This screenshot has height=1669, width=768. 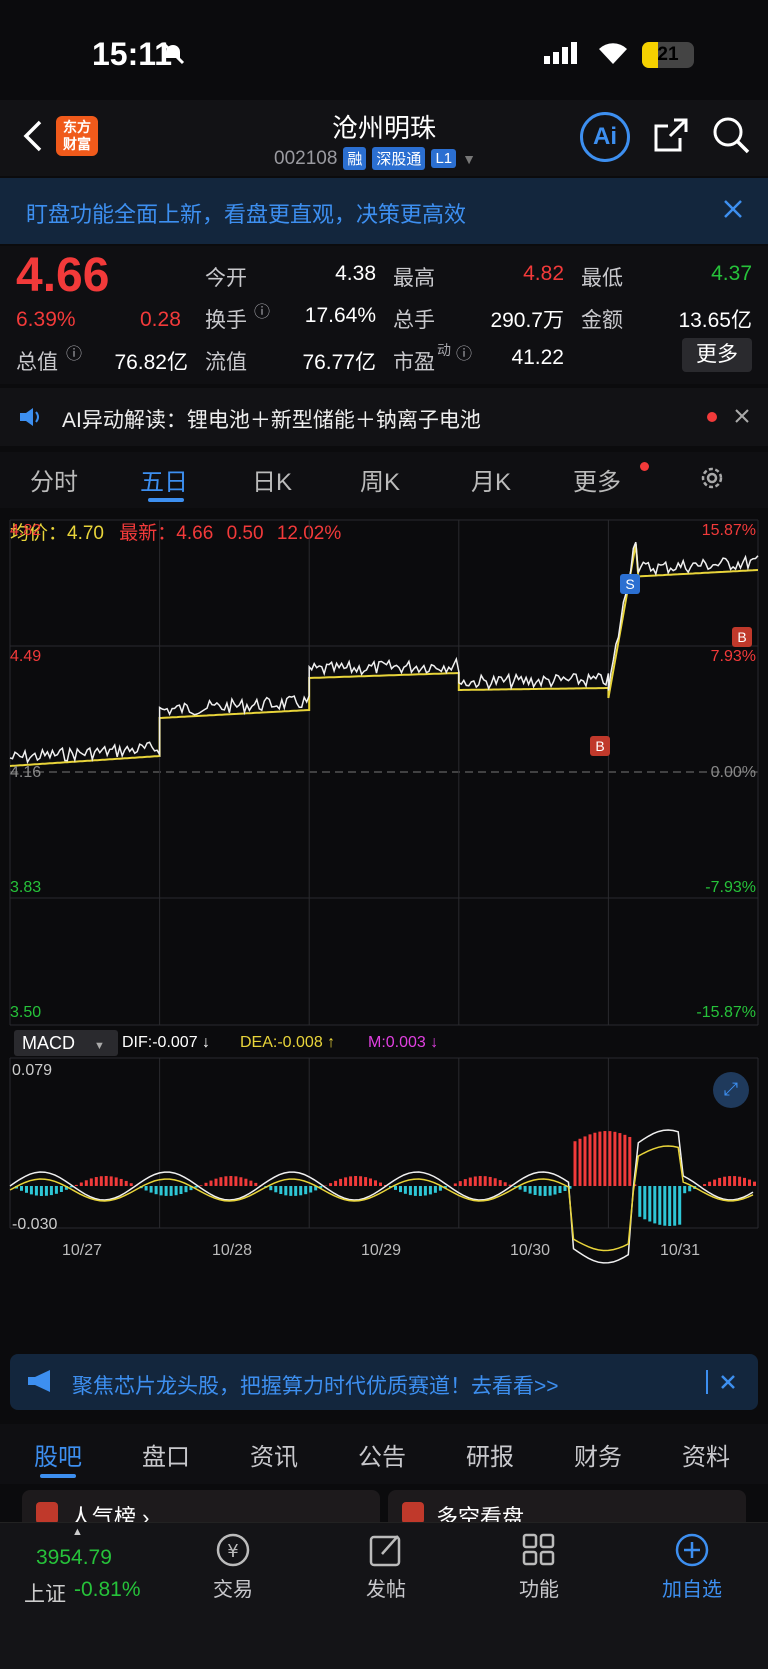 I want to click on tab-intraday: 分时, so click(x=54, y=479).